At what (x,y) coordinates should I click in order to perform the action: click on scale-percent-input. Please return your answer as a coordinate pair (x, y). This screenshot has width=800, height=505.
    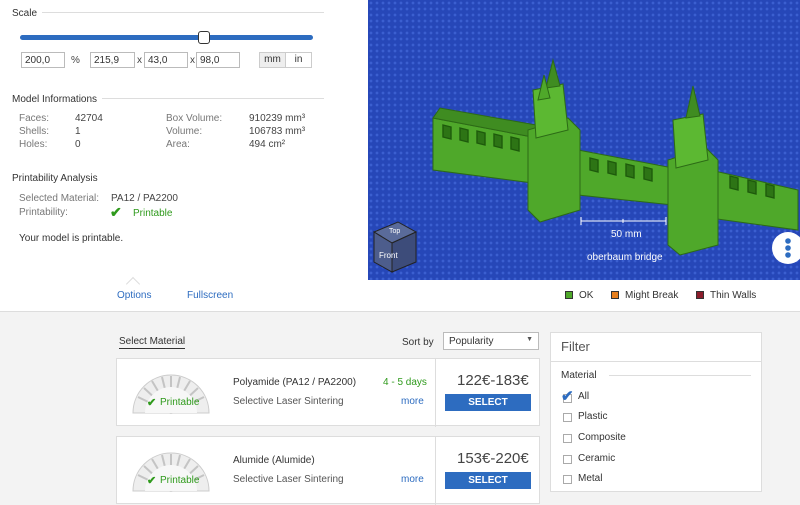
    Looking at the image, I should click on (43, 60).